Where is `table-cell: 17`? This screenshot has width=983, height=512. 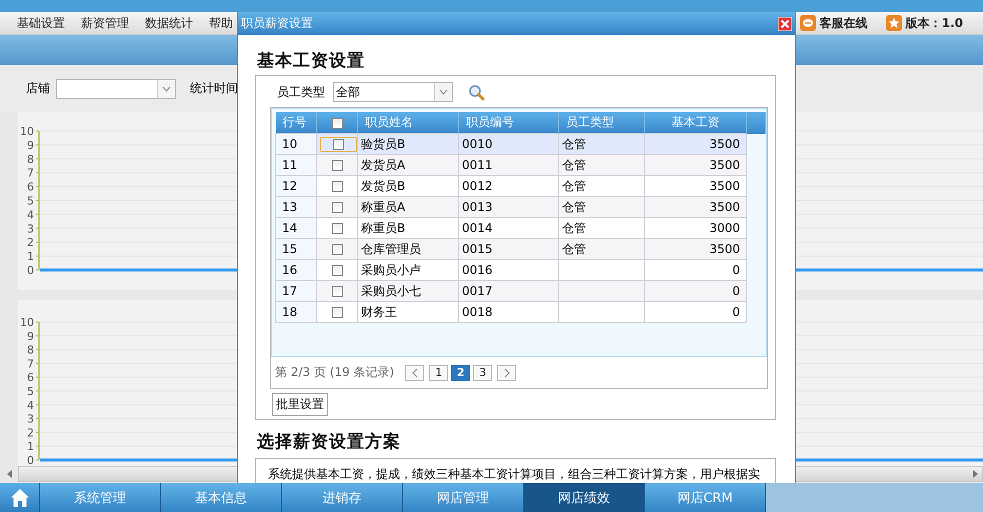
table-cell: 17 is located at coordinates (296, 291).